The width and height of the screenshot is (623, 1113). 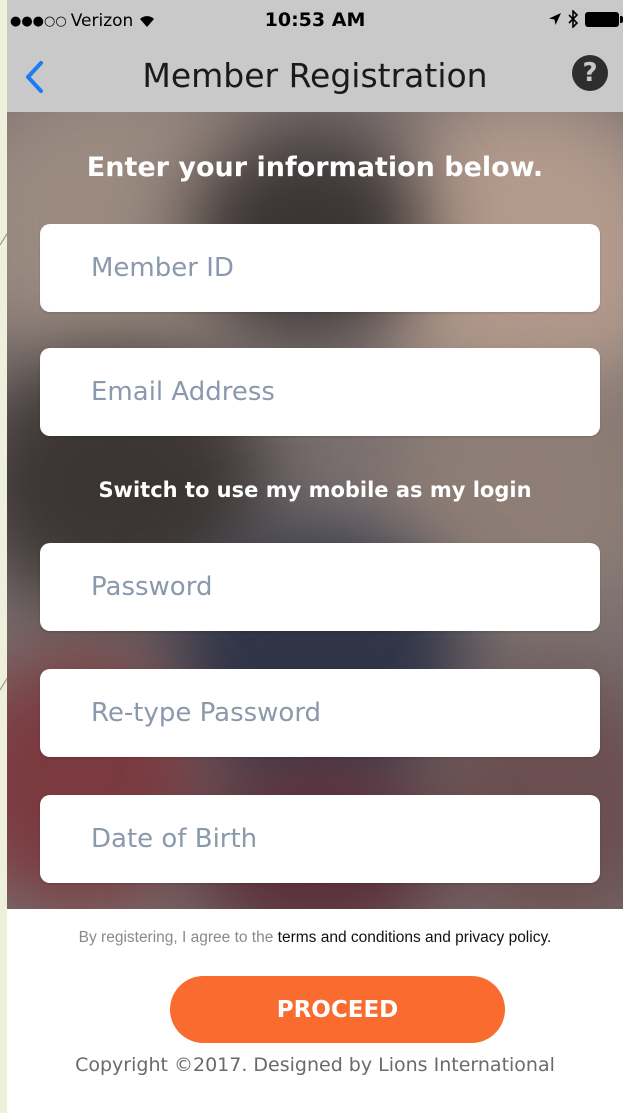 What do you see at coordinates (305, 392) in the screenshot?
I see `email-input` at bounding box center [305, 392].